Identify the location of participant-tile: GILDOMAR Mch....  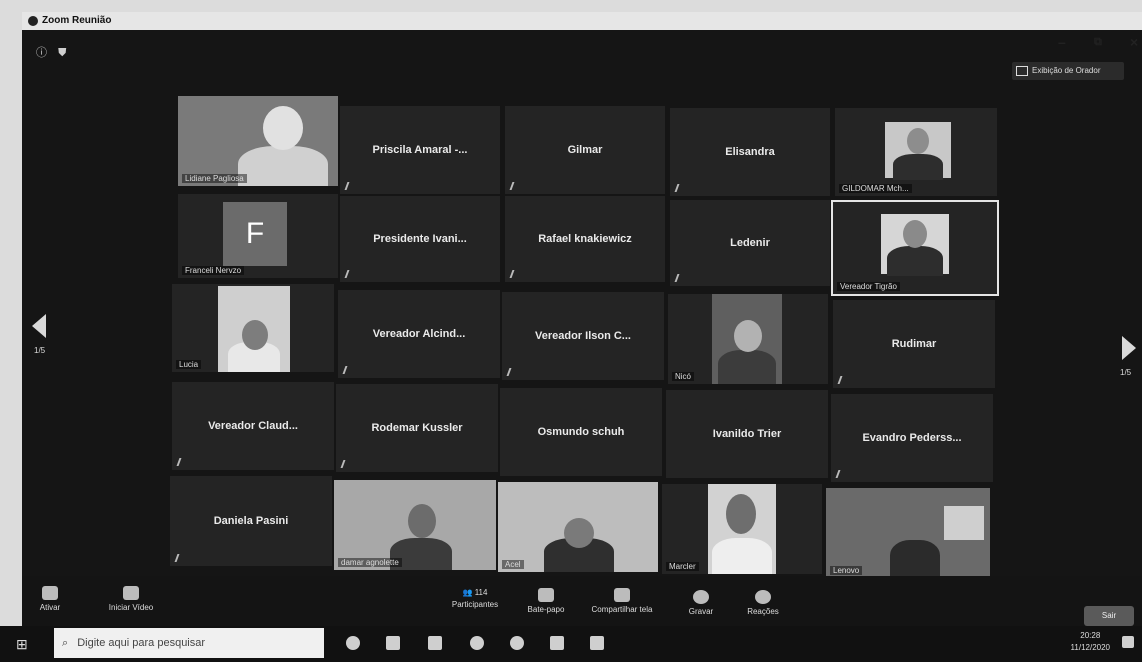
(916, 152).